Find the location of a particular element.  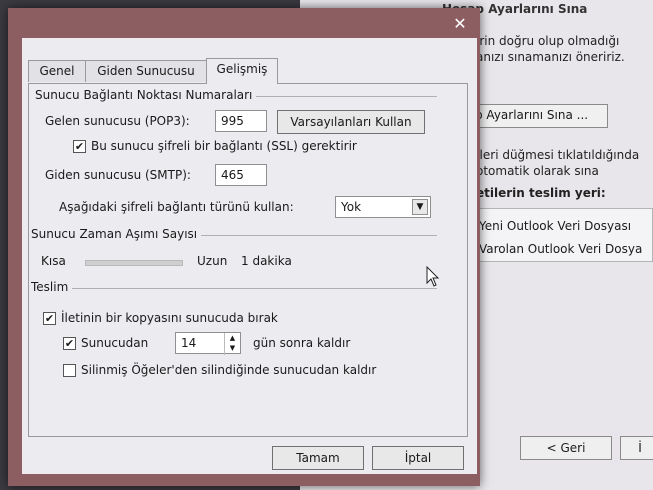

back-button: < Geri is located at coordinates (566, 448).